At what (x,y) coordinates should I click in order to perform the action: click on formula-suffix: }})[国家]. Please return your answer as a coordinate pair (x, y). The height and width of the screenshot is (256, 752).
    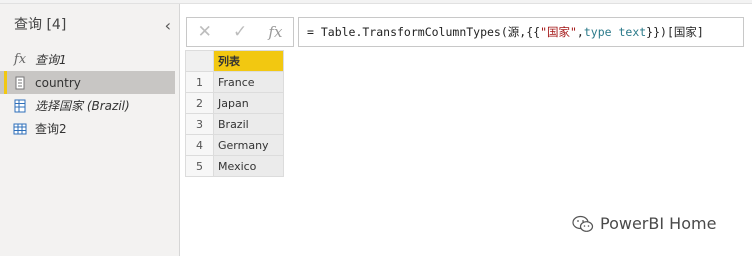
    Looking at the image, I should click on (675, 32).